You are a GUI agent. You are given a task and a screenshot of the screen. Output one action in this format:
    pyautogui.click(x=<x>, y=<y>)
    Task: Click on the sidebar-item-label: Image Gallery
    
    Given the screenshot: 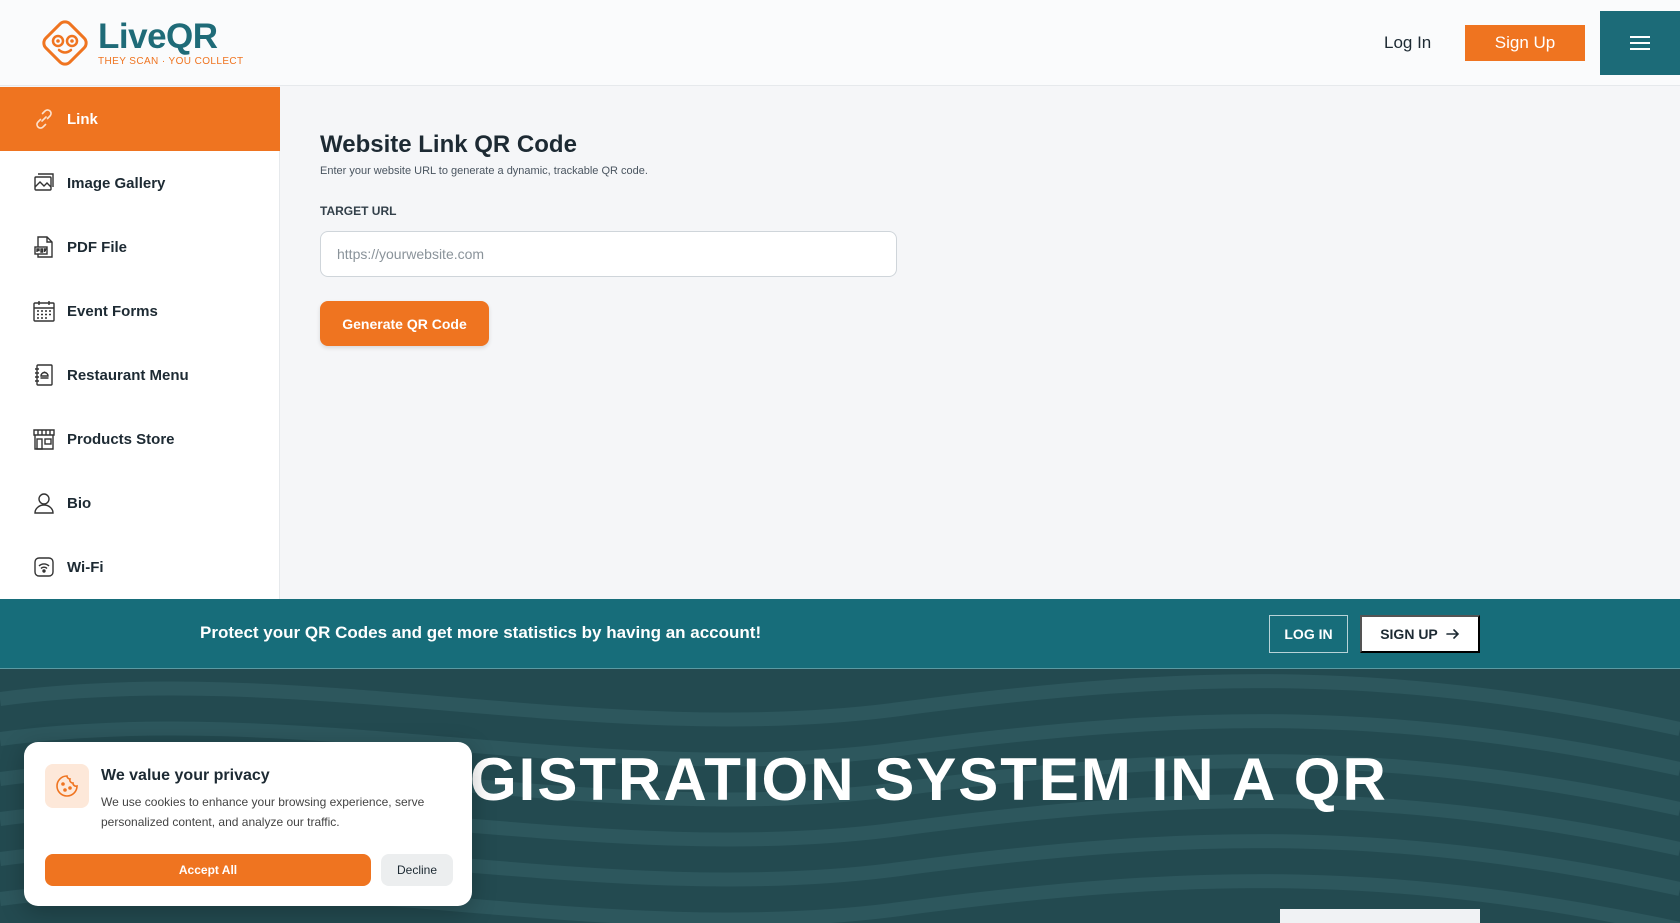 What is the action you would take?
    pyautogui.click(x=116, y=183)
    